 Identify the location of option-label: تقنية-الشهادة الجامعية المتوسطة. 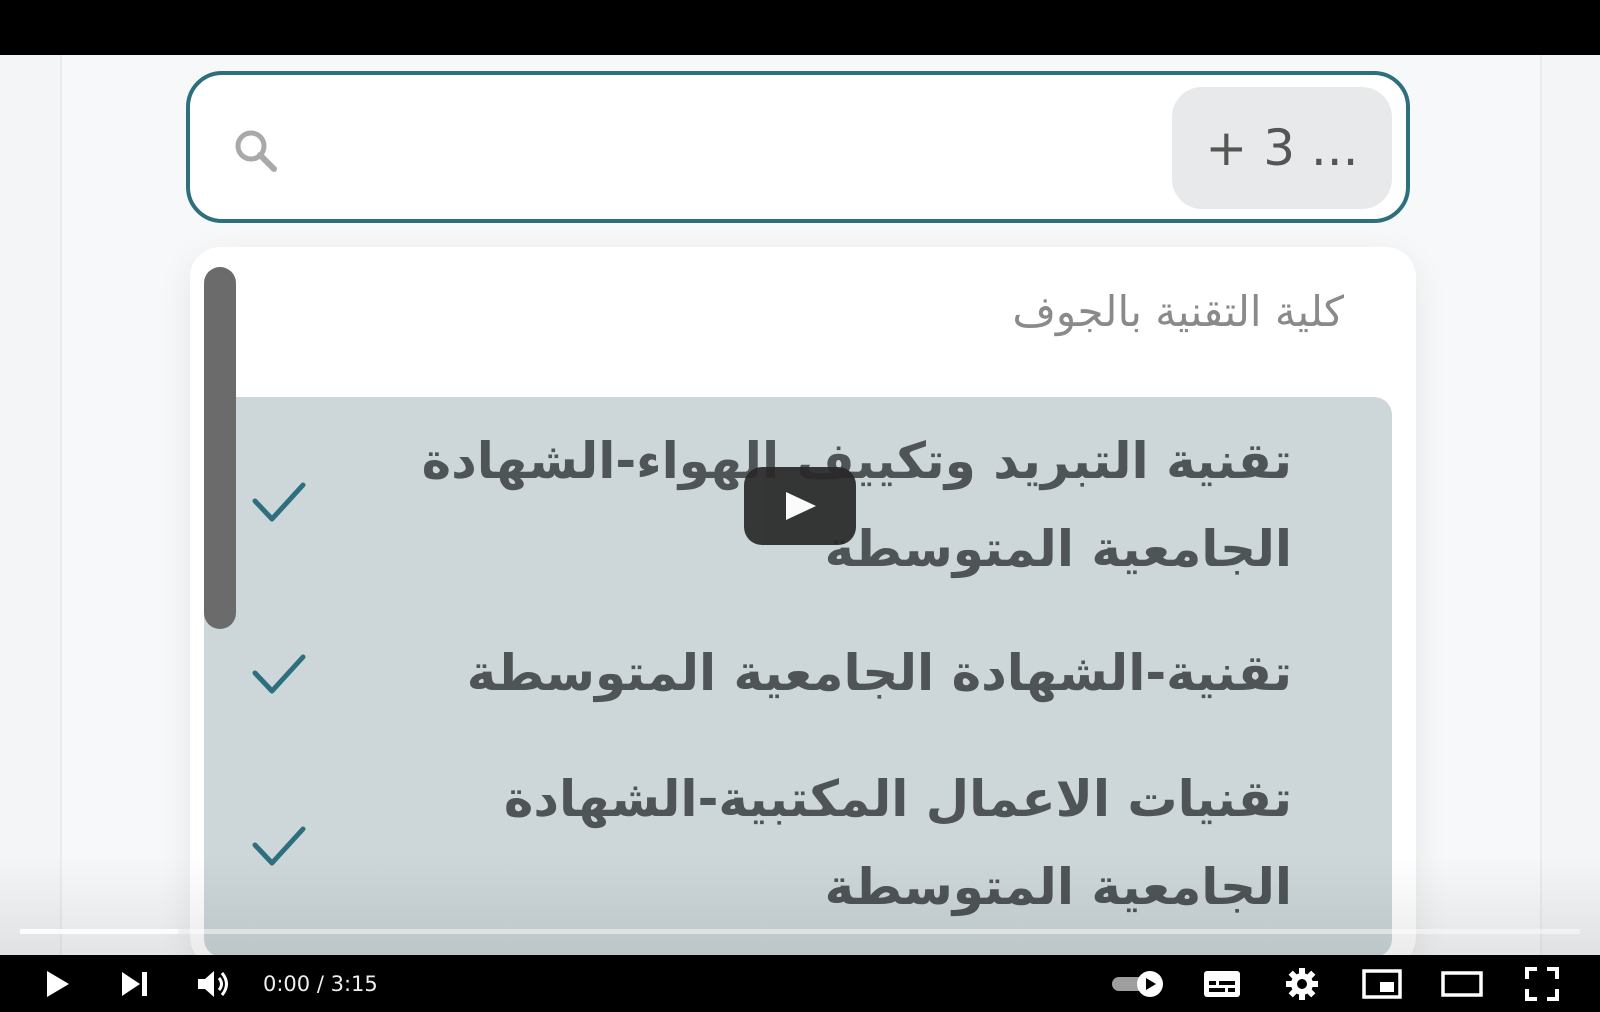
(879, 673).